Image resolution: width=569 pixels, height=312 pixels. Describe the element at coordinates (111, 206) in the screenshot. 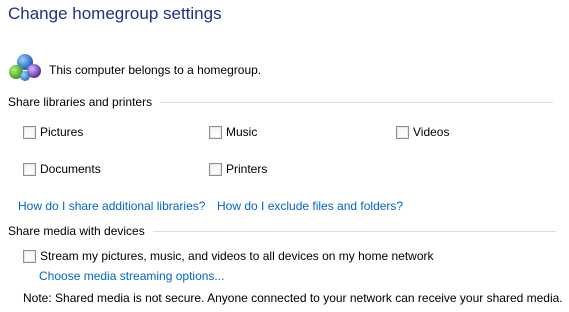

I see `share-additional-libraries-link: How do I share additional libraries?` at that location.